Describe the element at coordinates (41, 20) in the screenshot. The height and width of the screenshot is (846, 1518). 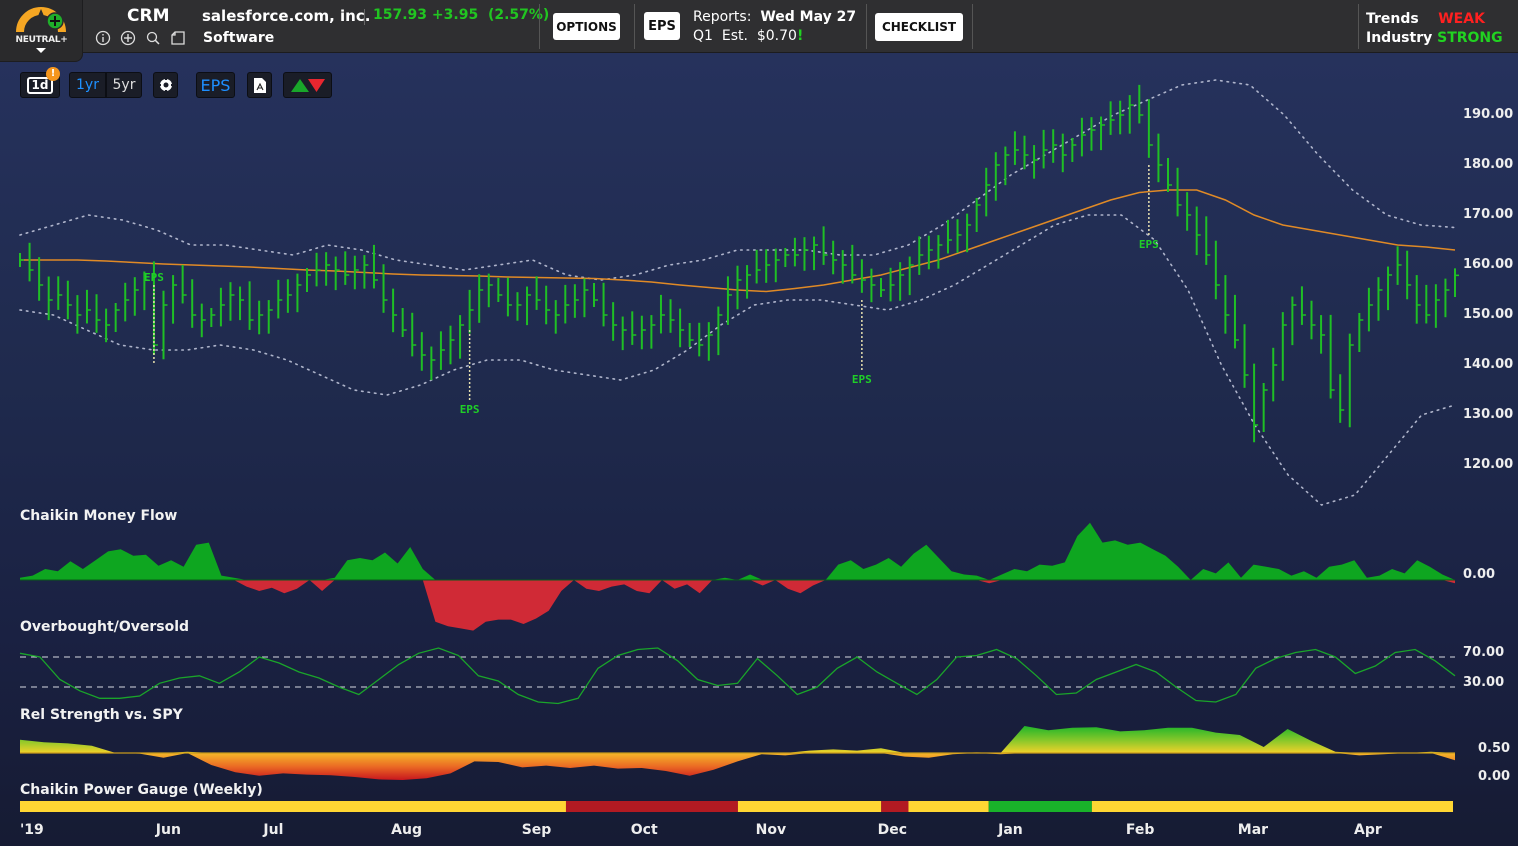
I see `gauge-icon` at that location.